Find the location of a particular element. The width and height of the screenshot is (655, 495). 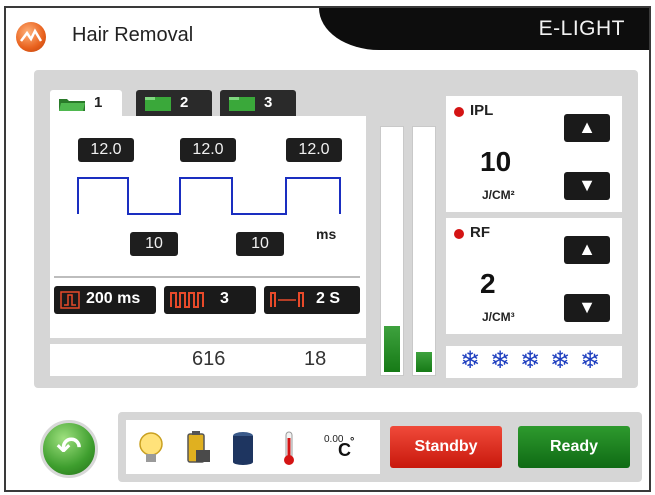

energy-meter-right is located at coordinates (424, 251).